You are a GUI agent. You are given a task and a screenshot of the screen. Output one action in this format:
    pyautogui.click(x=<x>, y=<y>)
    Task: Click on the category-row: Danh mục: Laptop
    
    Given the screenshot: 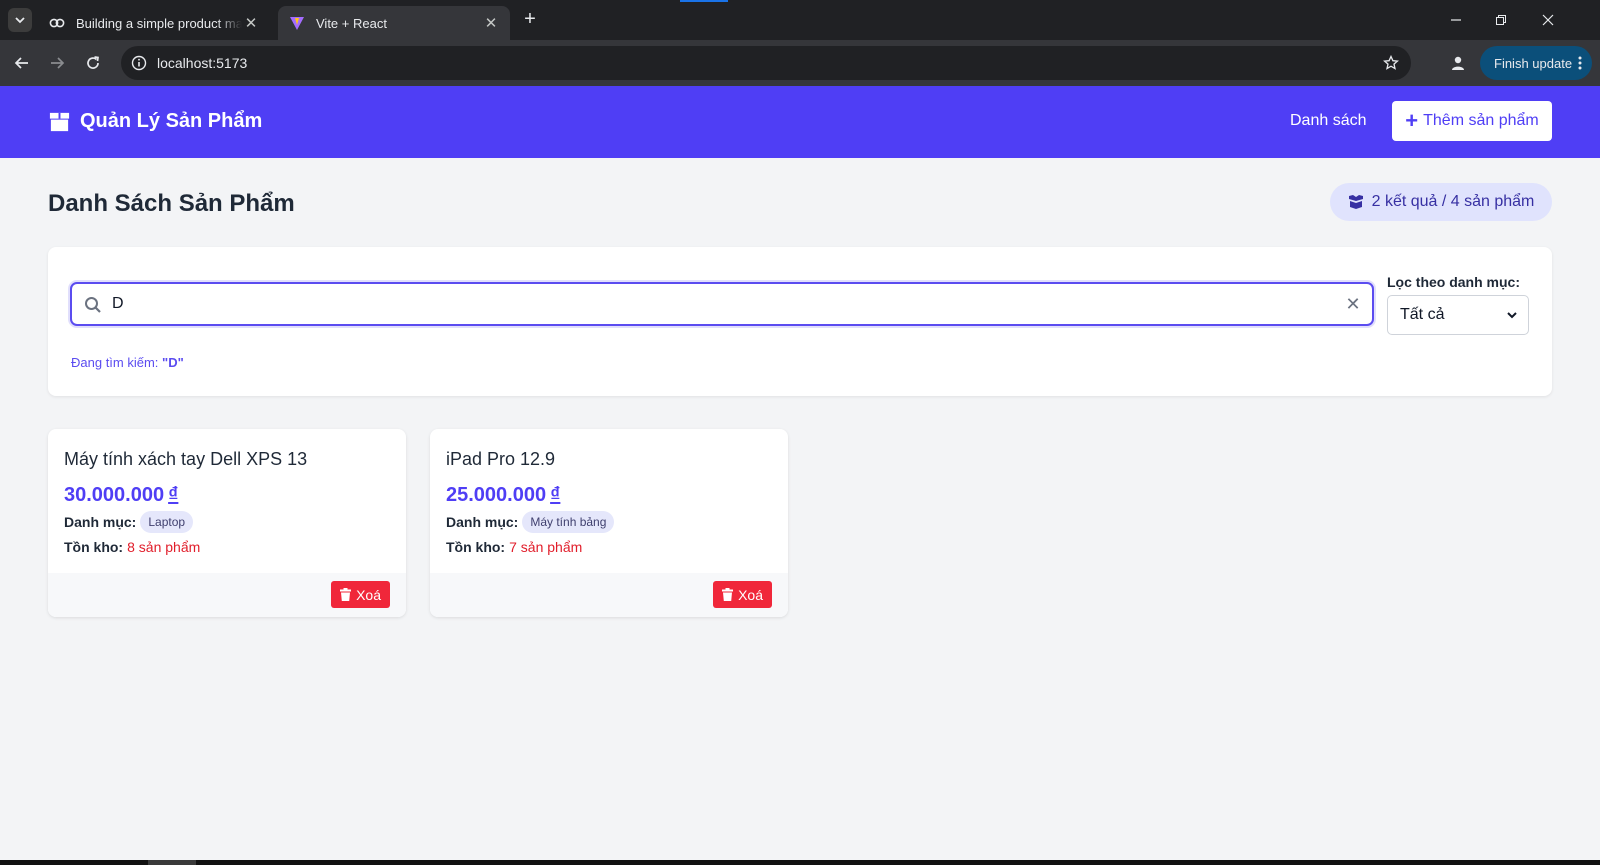 What is the action you would take?
    pyautogui.click(x=129, y=522)
    